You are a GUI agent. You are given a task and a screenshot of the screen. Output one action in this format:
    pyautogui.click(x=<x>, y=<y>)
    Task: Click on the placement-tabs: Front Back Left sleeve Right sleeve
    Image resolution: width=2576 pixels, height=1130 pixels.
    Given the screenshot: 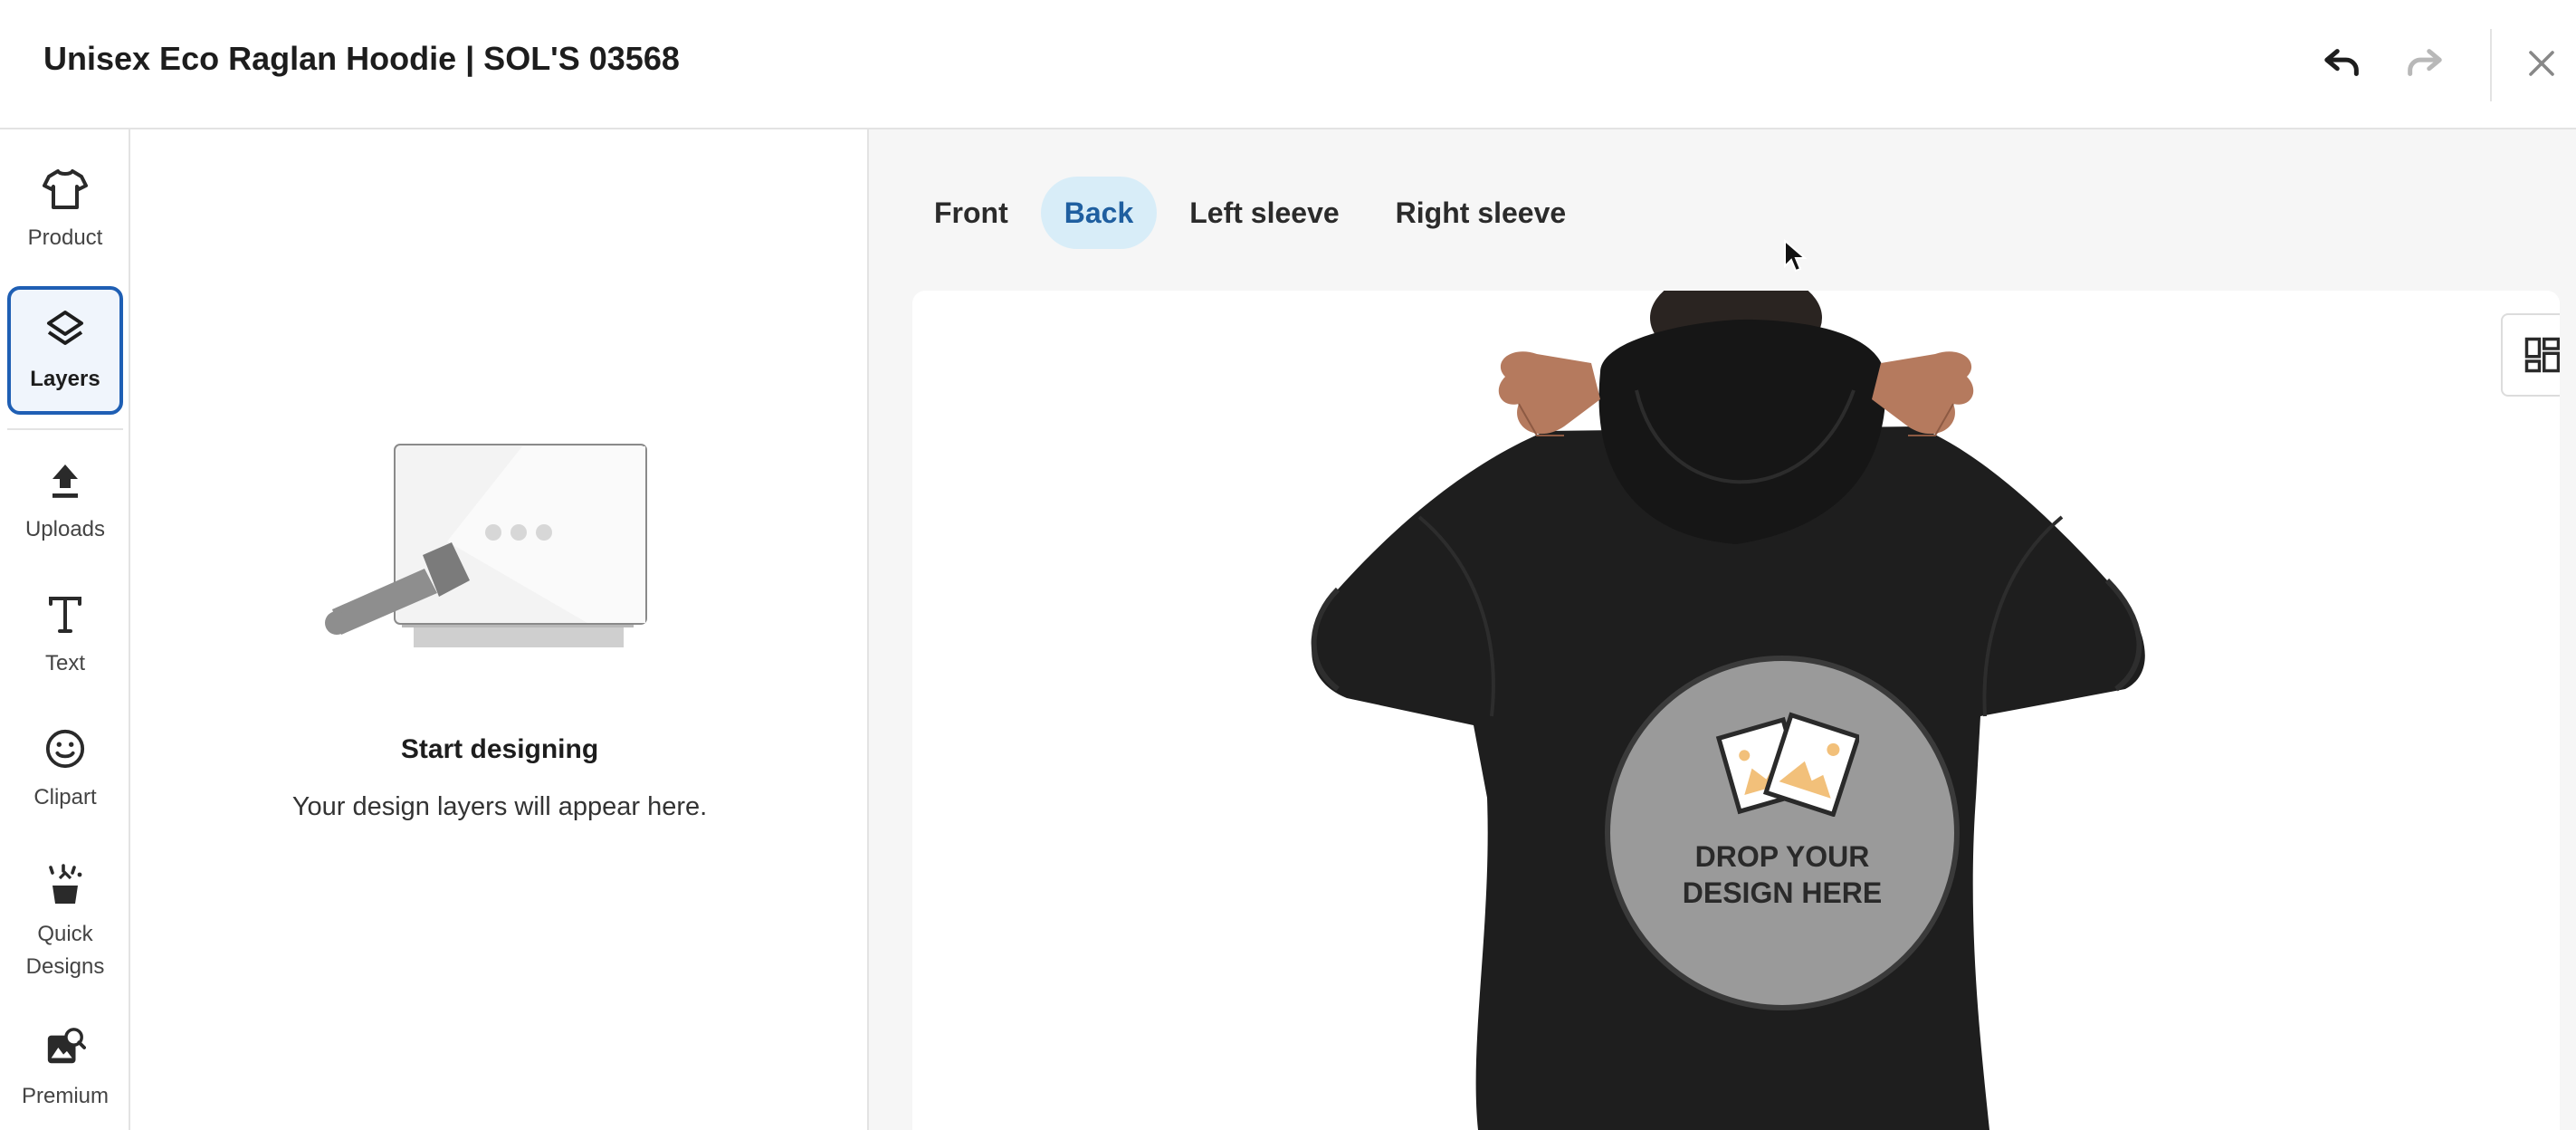 What is the action you would take?
    pyautogui.click(x=1250, y=213)
    